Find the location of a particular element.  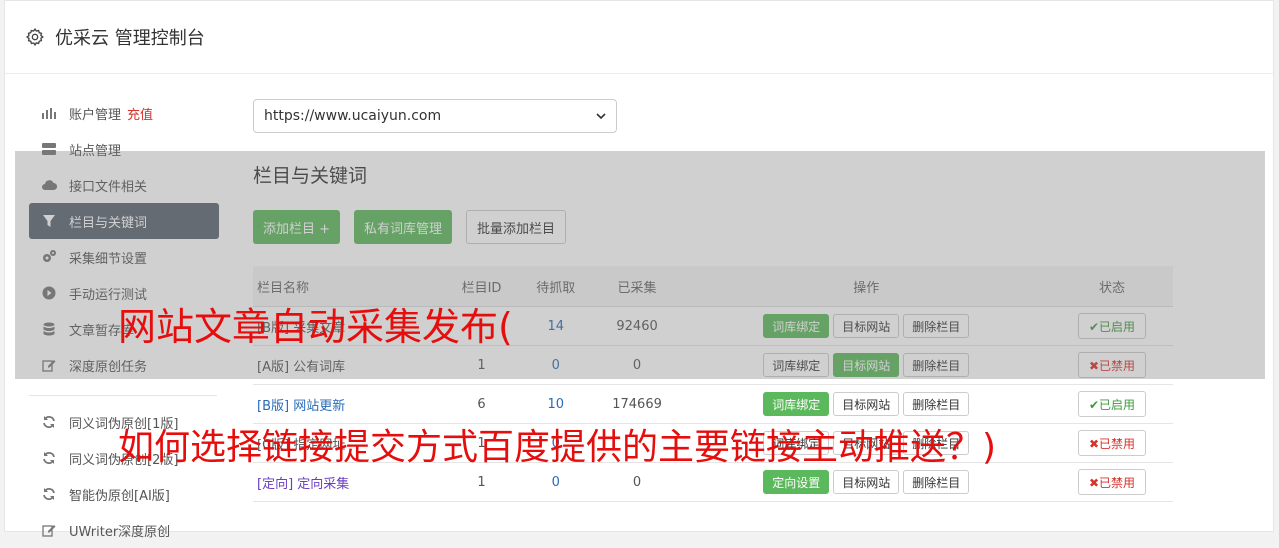

sidebar-item-label: UWriter深度原创 is located at coordinates (120, 532).